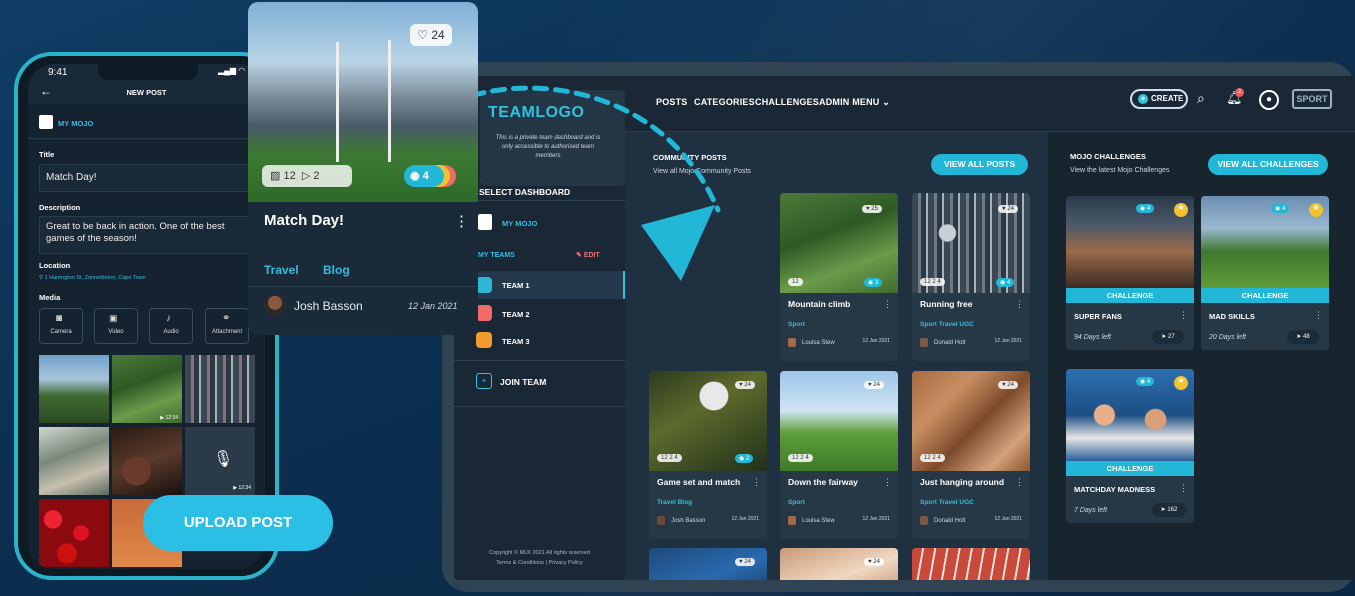 The width and height of the screenshot is (1355, 596). I want to click on media-badge: 12, so click(795, 282).